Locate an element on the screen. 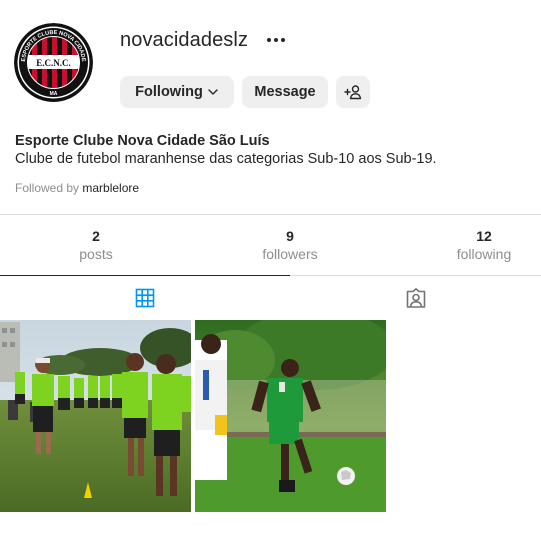 The height and width of the screenshot is (539, 541). following-button-label: Following is located at coordinates (169, 92).